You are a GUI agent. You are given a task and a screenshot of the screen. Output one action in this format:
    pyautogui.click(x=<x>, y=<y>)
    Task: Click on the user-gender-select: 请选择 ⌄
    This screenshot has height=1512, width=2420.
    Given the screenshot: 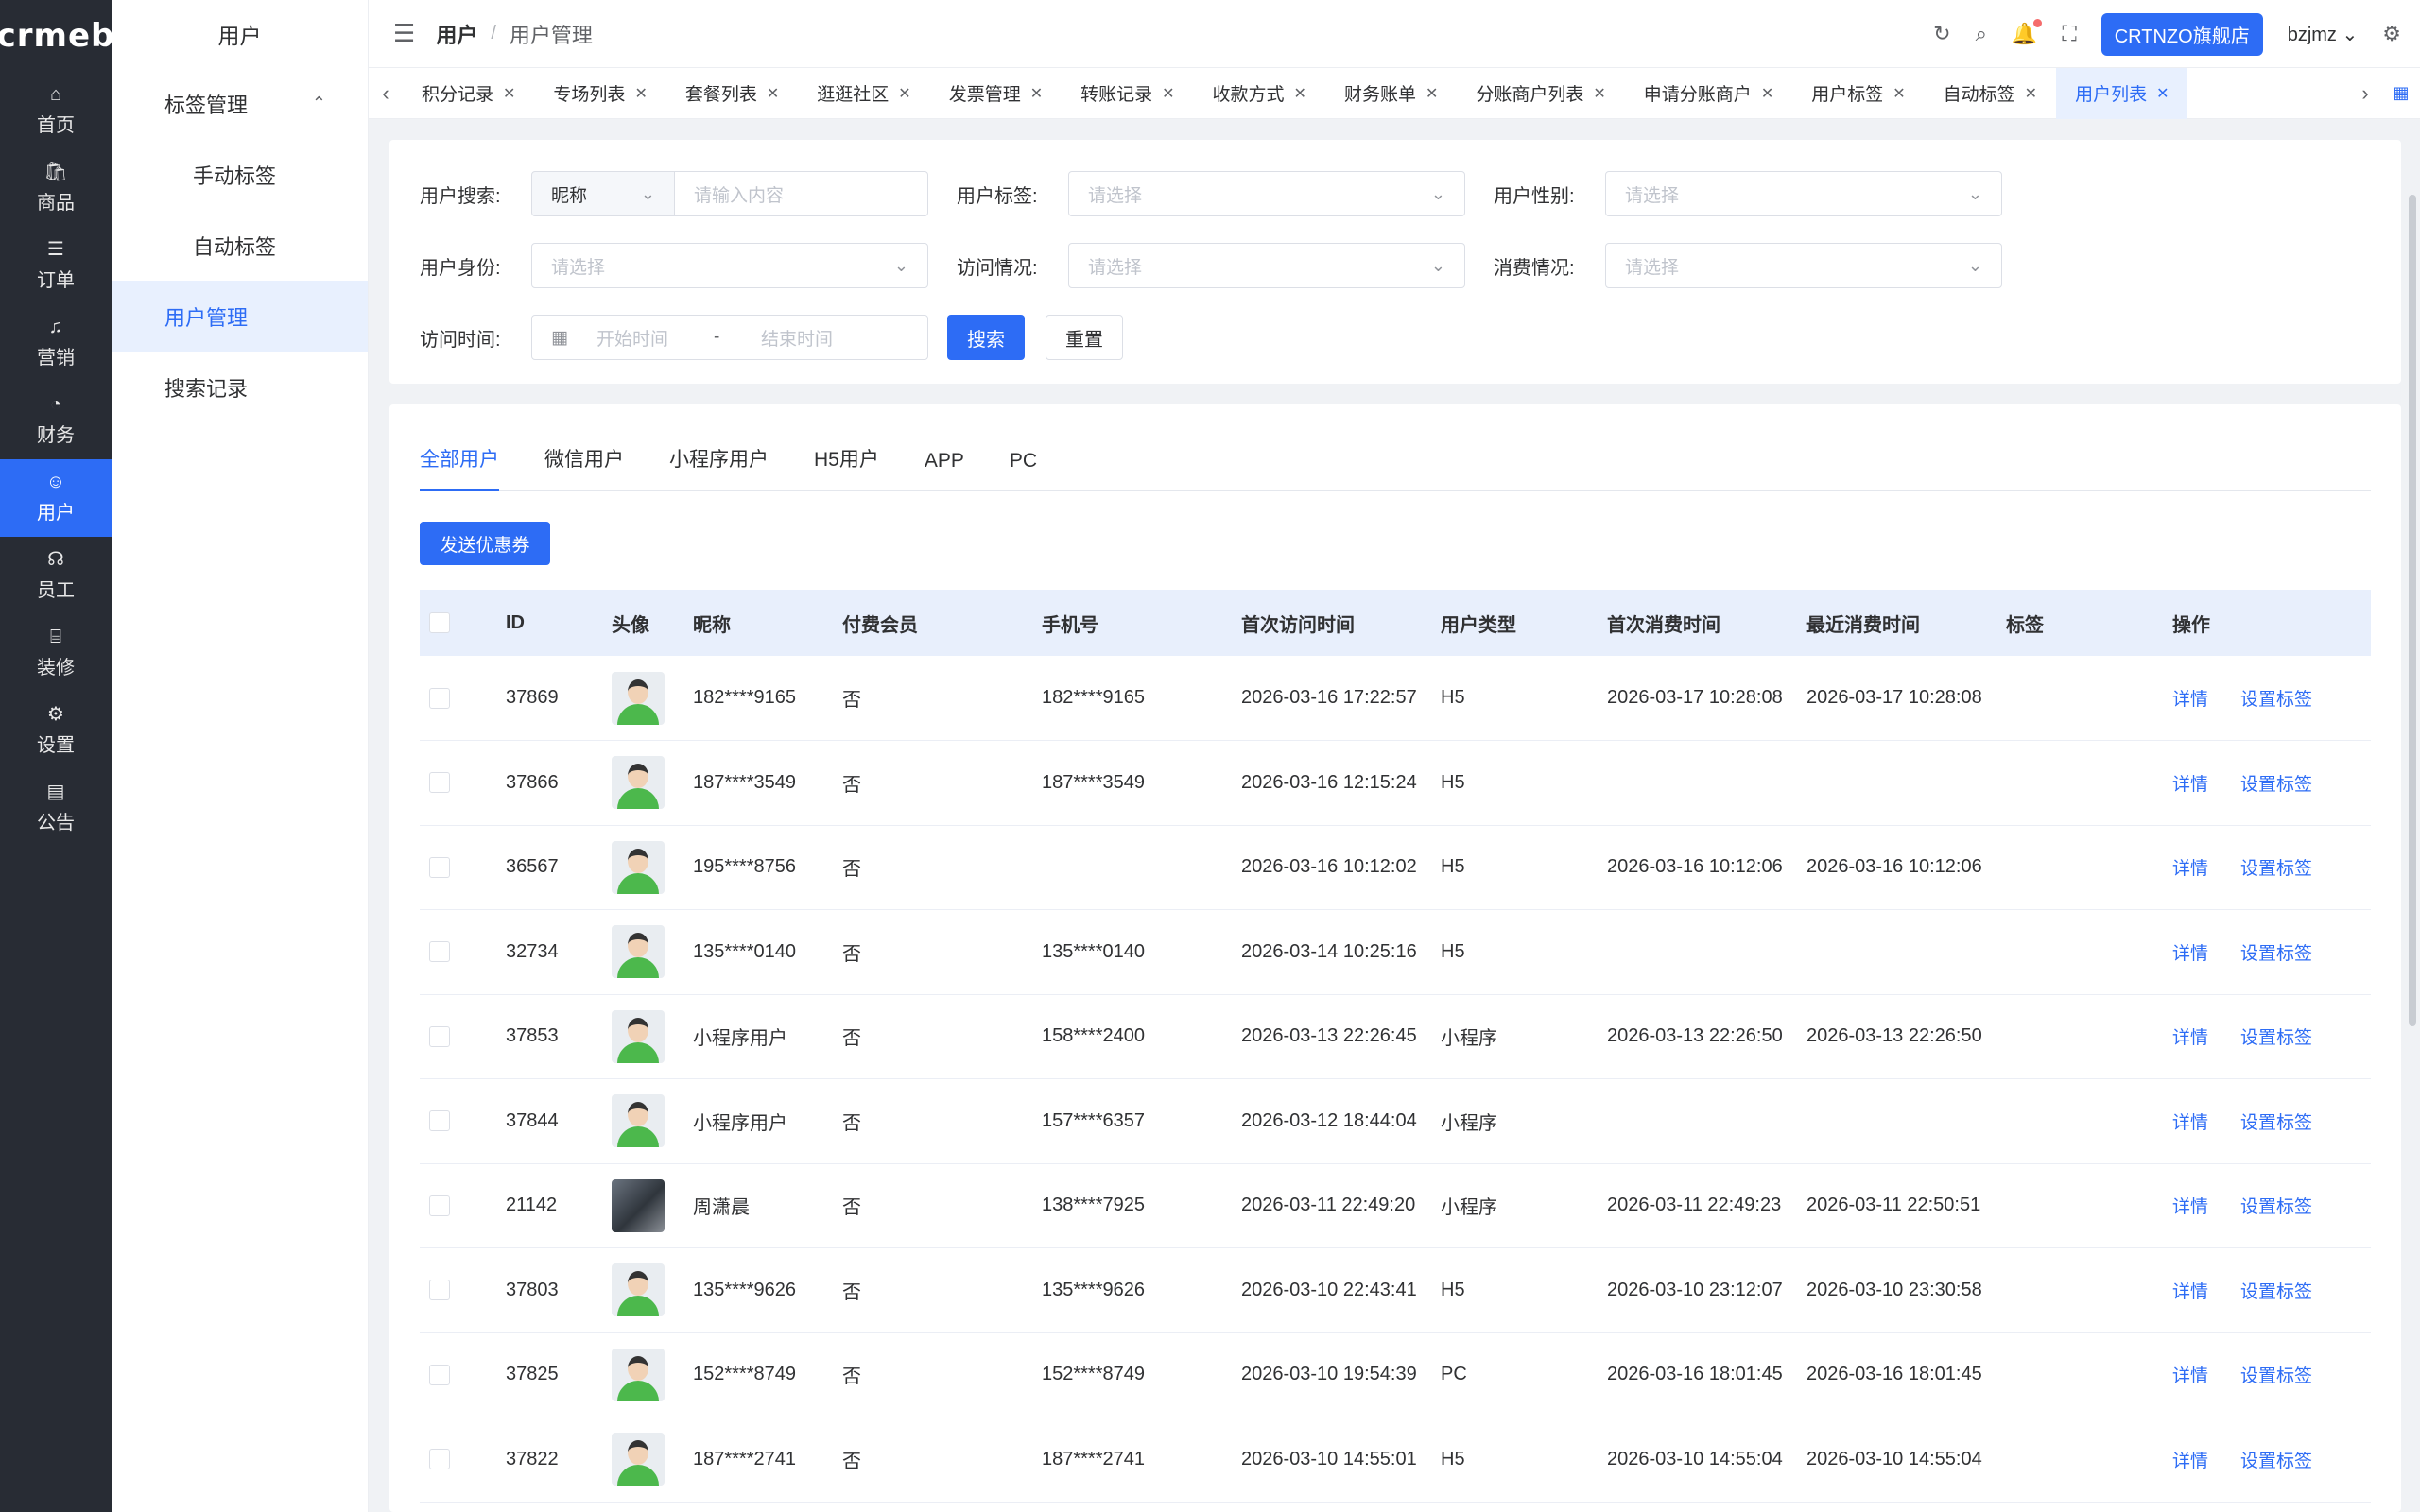 What is the action you would take?
    pyautogui.click(x=1803, y=193)
    